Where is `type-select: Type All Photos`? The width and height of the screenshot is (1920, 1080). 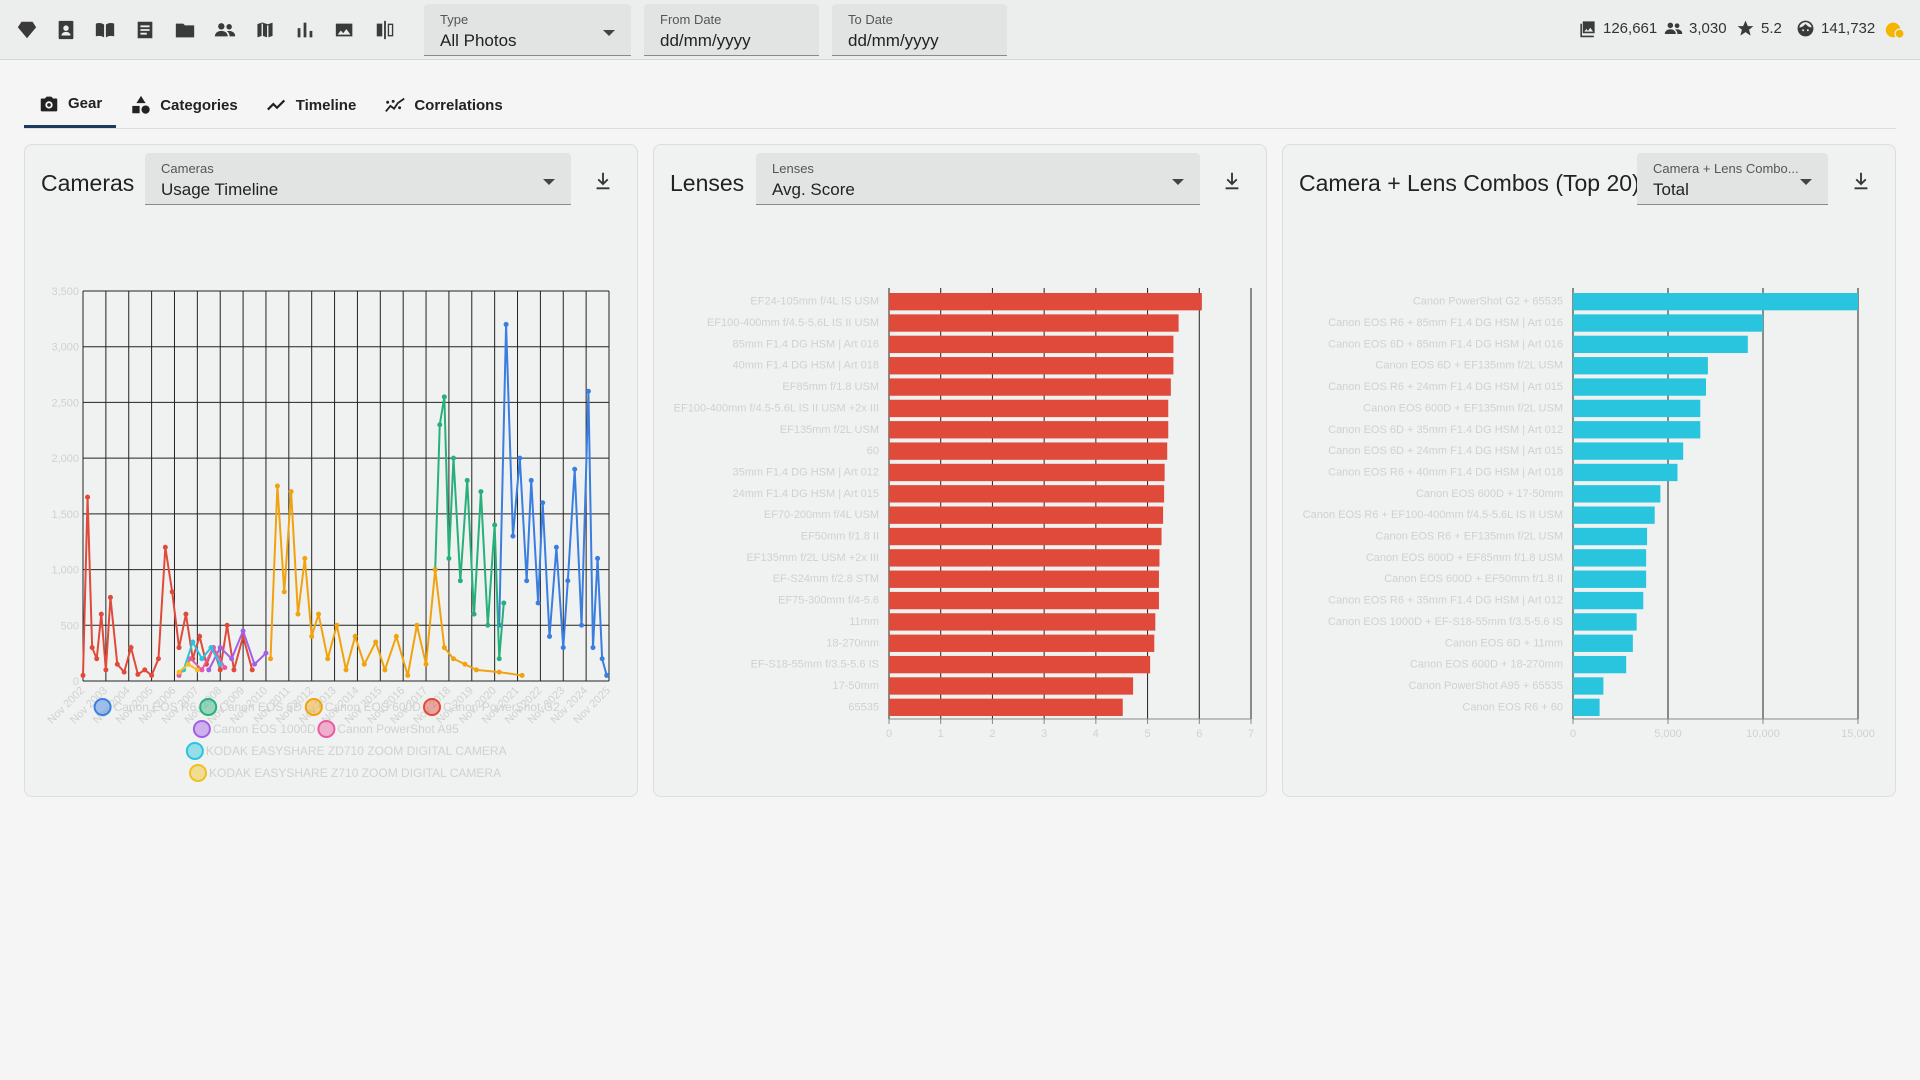
type-select: Type All Photos is located at coordinates (527, 30).